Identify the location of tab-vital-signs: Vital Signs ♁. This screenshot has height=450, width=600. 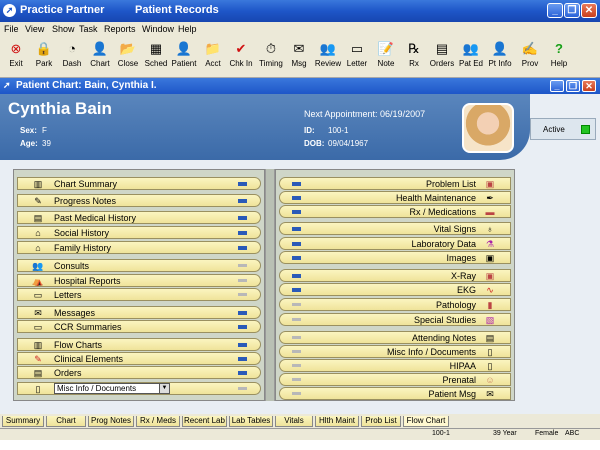
(395, 228).